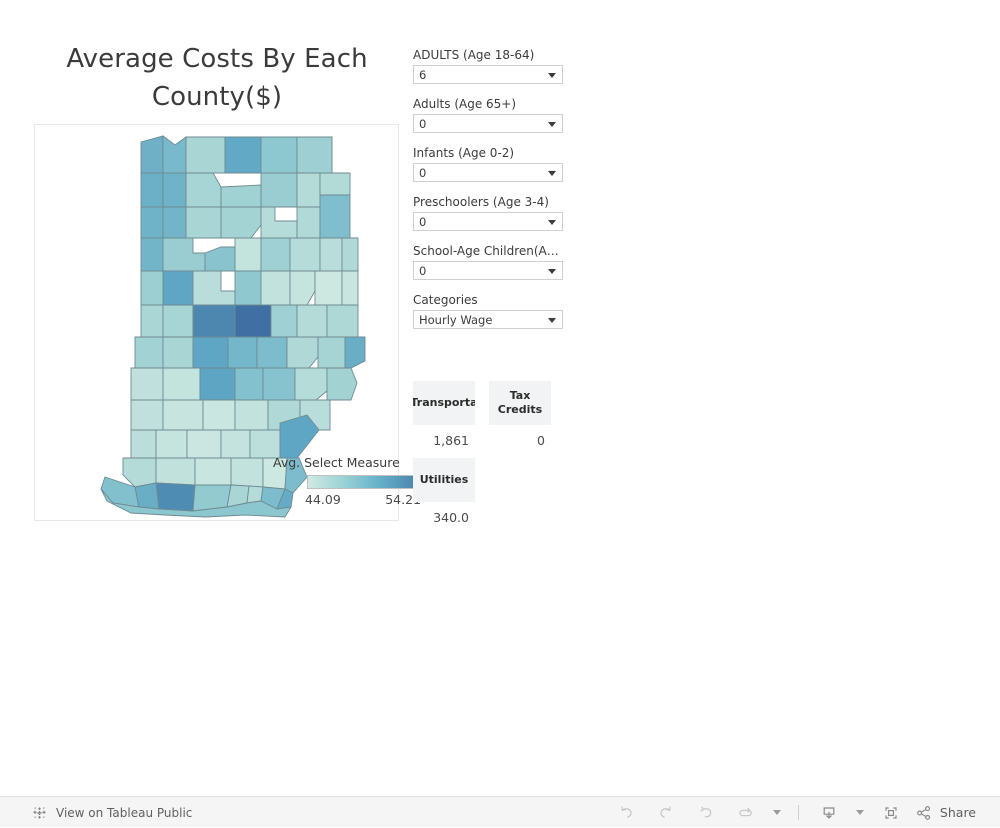 The width and height of the screenshot is (1000, 828). I want to click on metric-row: Utilities 340.0, so click(489, 491).